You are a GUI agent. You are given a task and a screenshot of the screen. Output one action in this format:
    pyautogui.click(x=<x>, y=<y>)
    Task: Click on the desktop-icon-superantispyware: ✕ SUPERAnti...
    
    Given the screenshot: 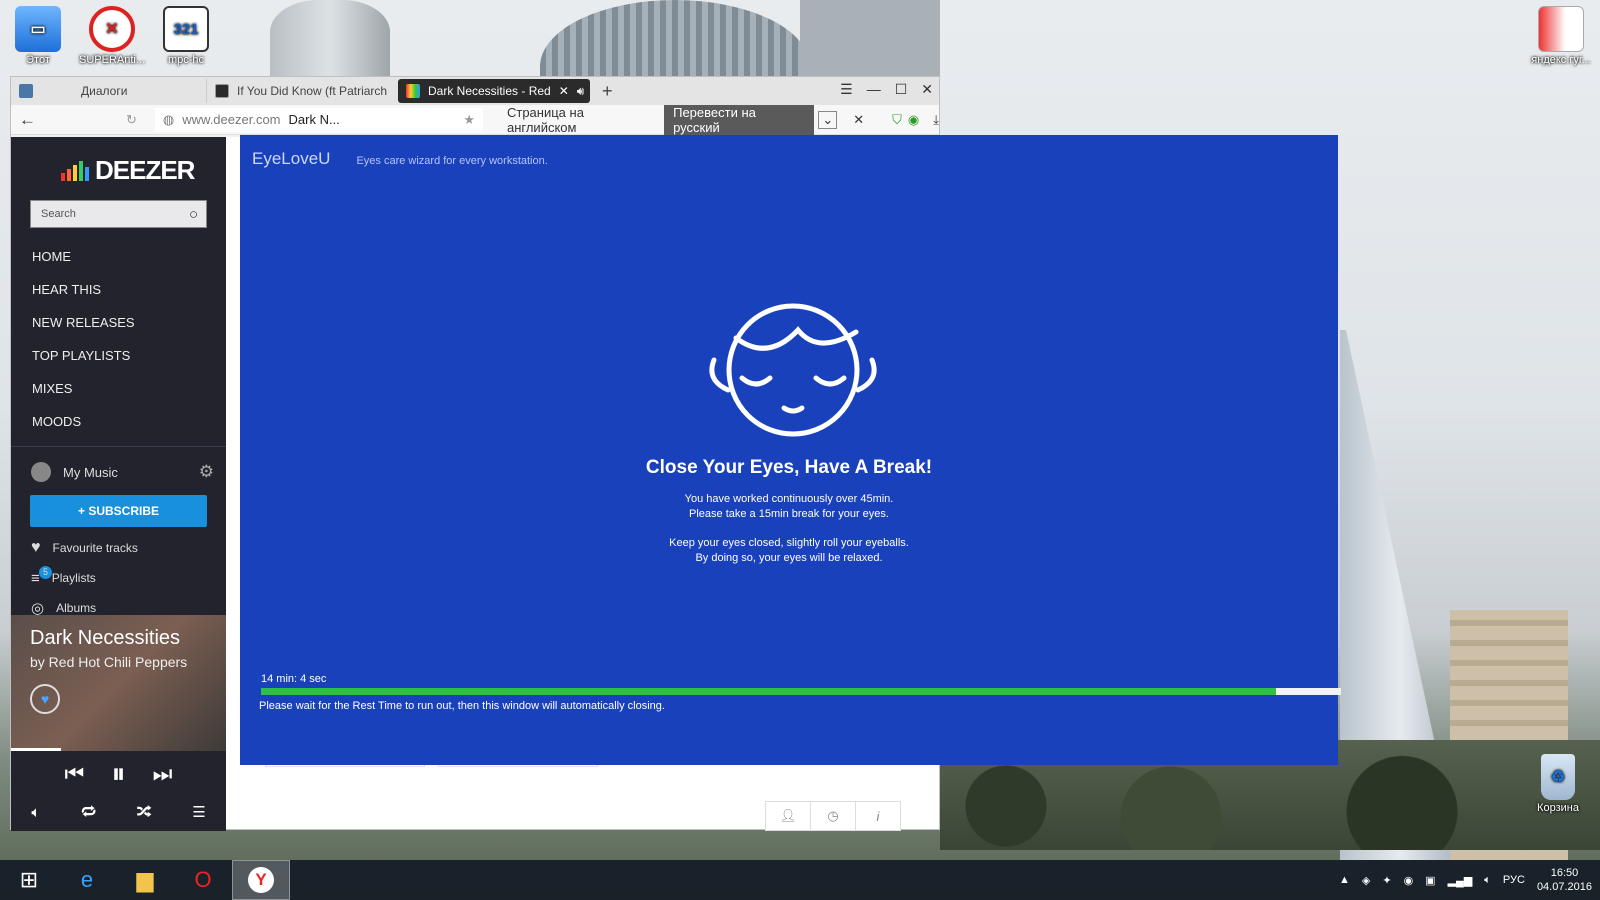 What is the action you would take?
    pyautogui.click(x=112, y=33)
    